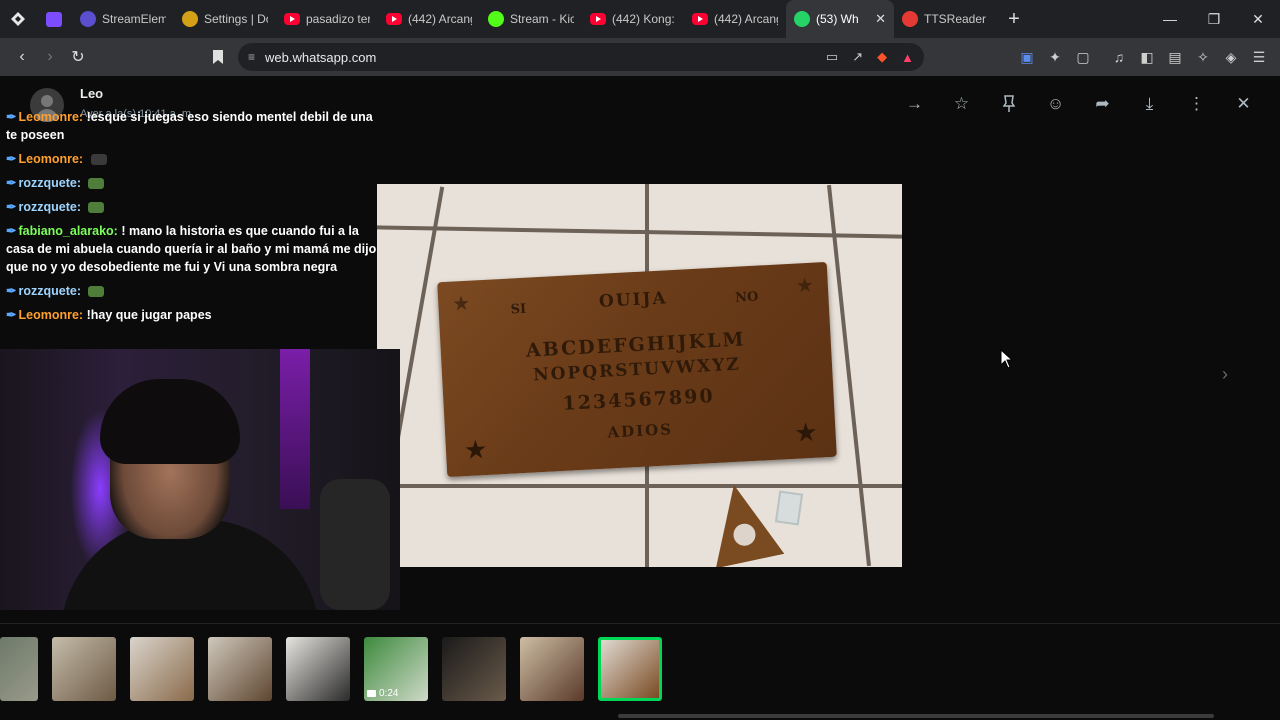 This screenshot has width=1280, height=720. Describe the element at coordinates (396, 669) in the screenshot. I see `media-thumbnail: 0:24` at that location.